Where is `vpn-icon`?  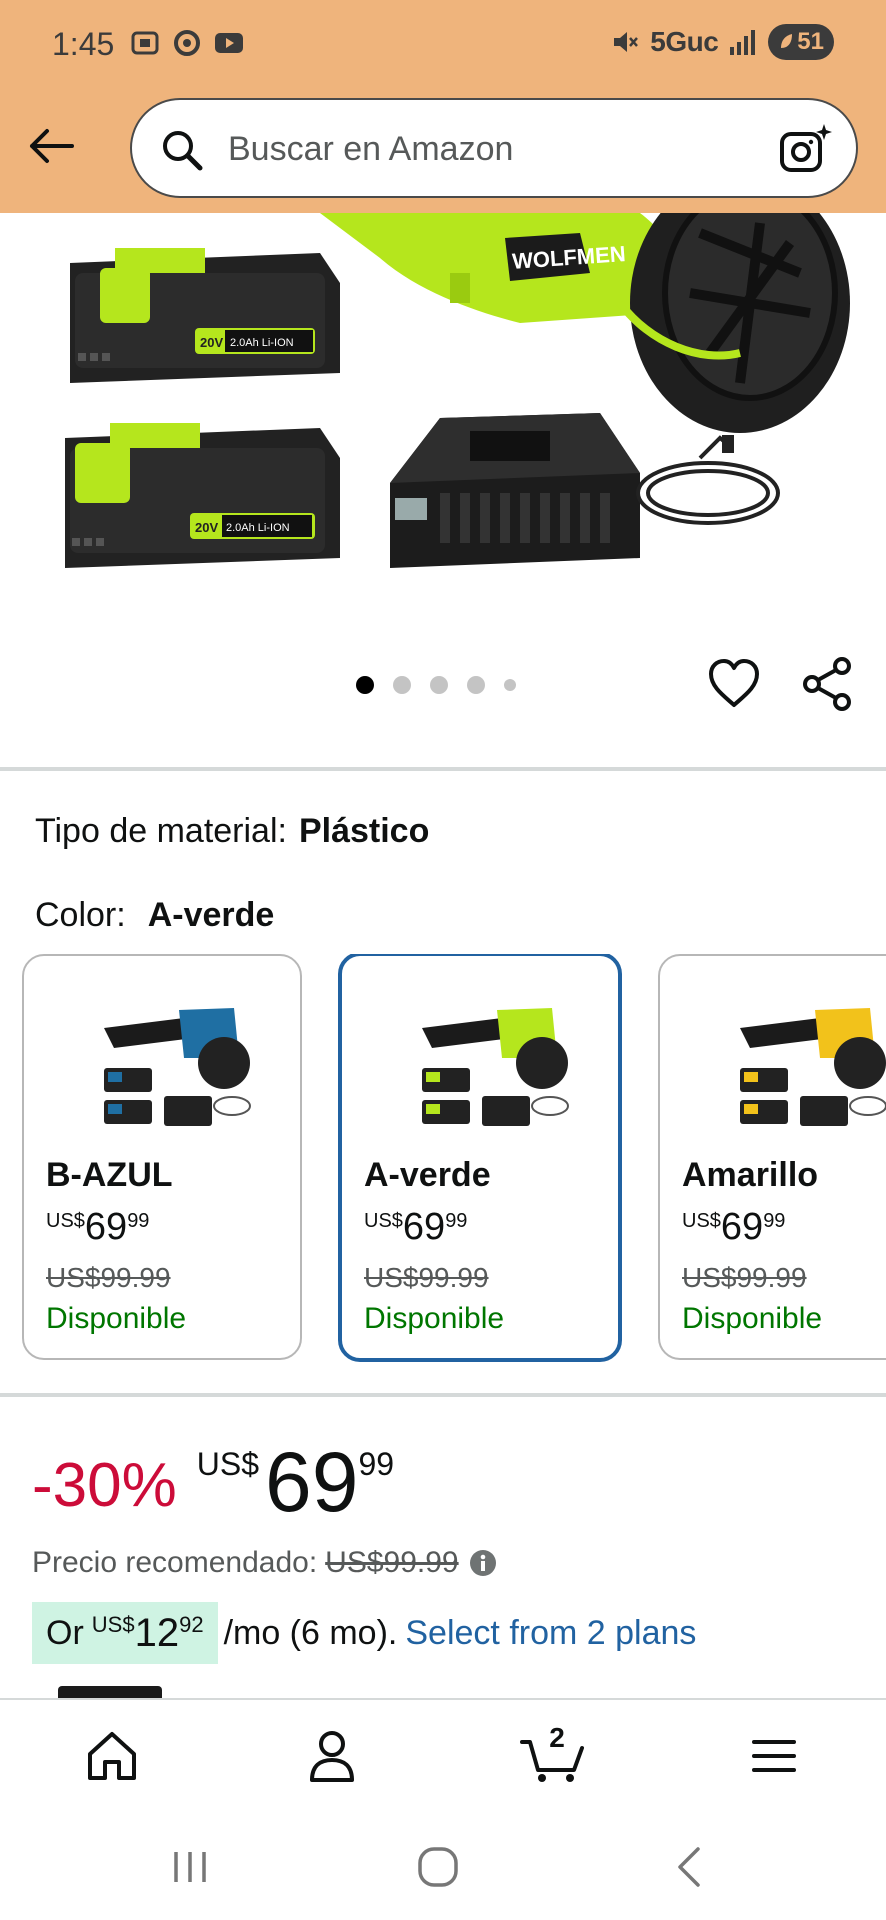
vpn-icon is located at coordinates (187, 43).